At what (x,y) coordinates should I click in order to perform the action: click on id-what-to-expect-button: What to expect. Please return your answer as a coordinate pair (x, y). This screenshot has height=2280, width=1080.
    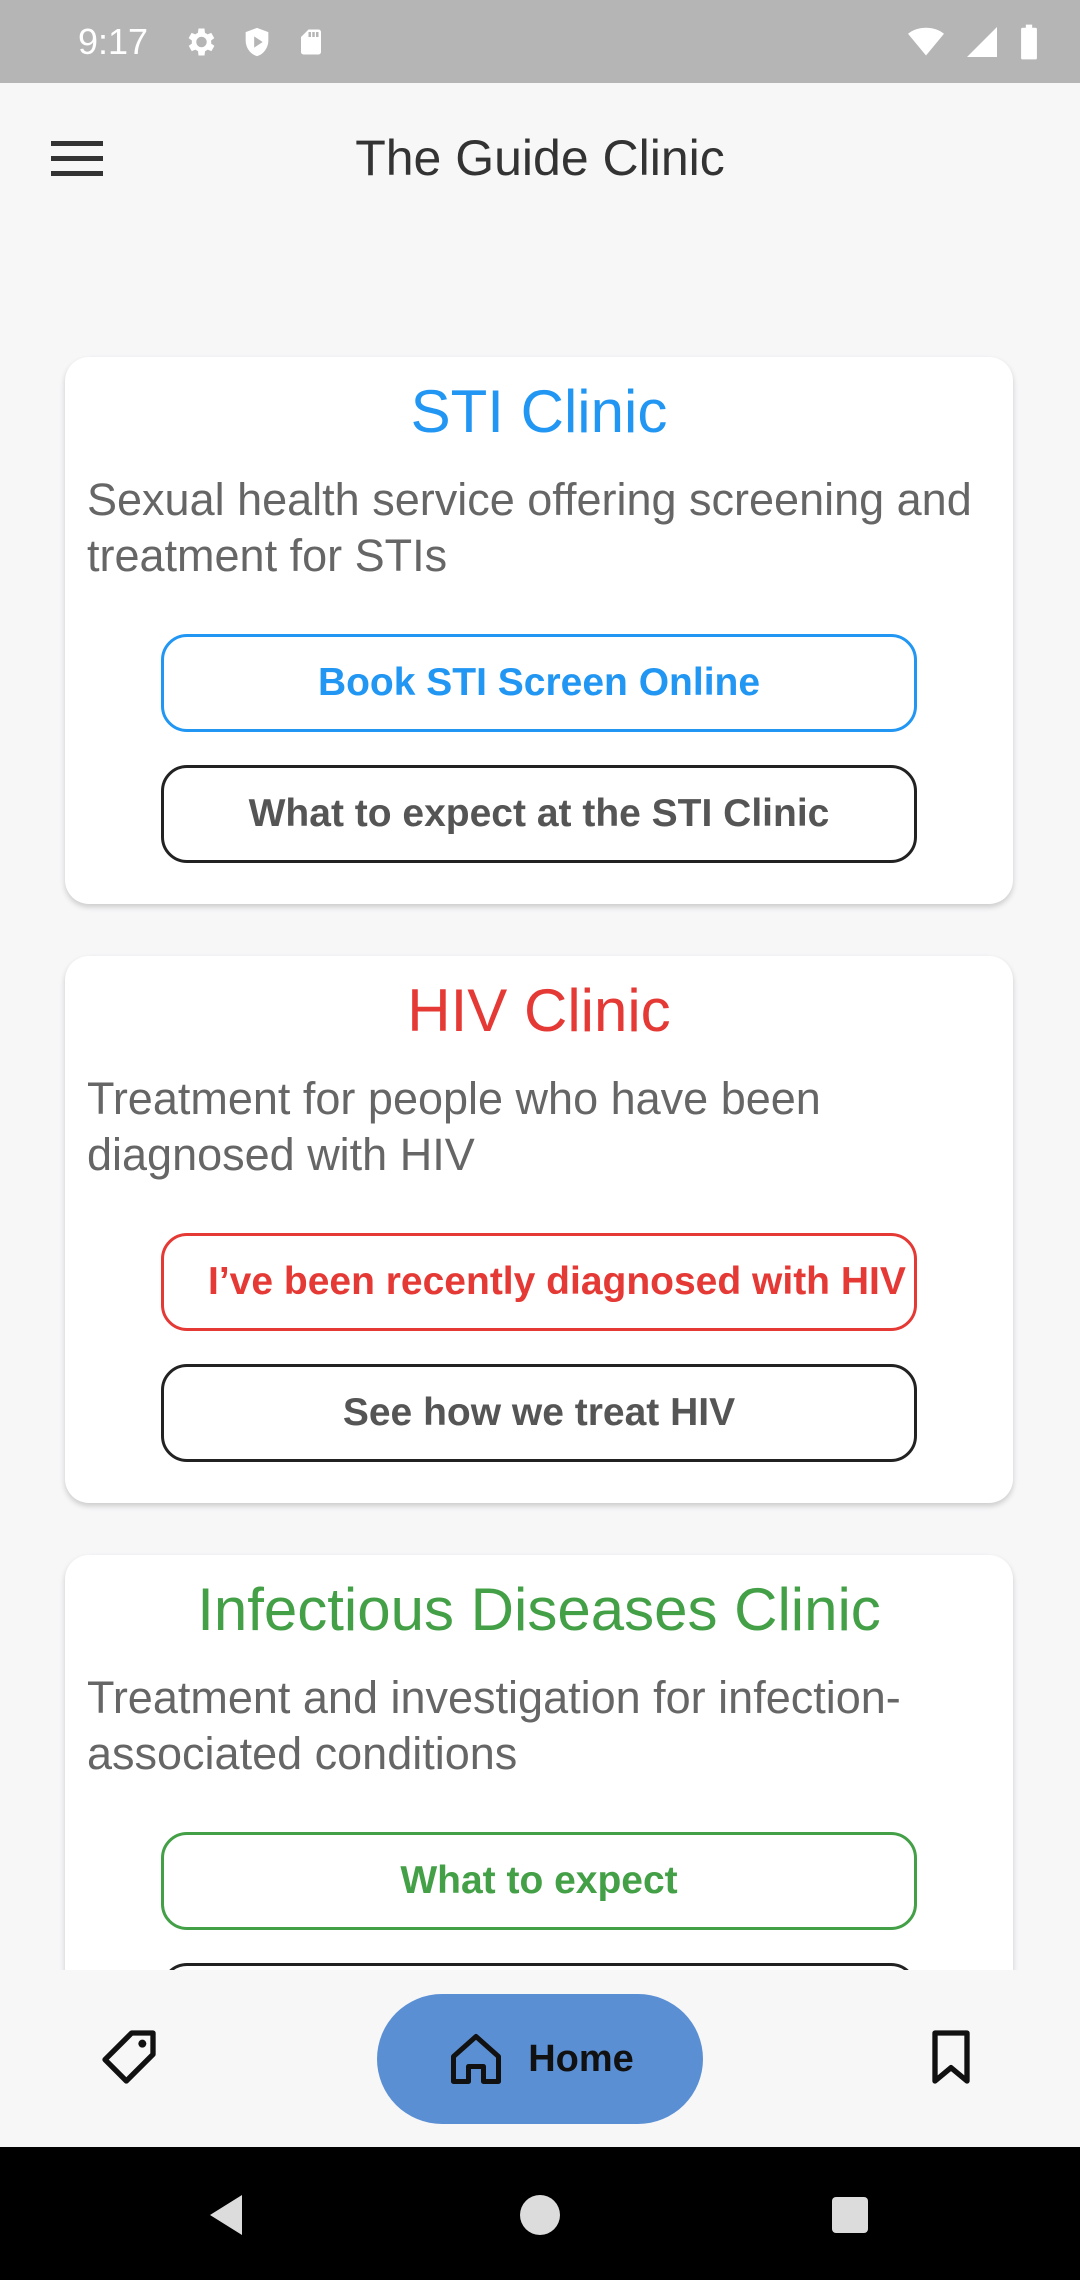
    Looking at the image, I should click on (539, 1881).